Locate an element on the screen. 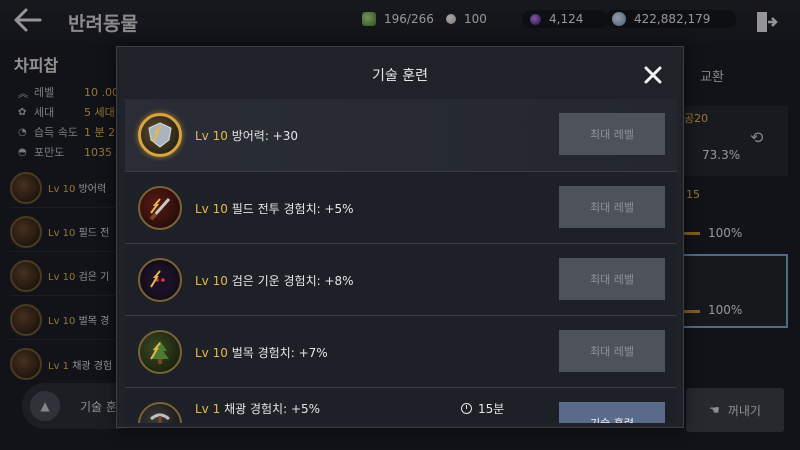 Image resolution: width=800 pixels, height=450 pixels. lumber-skill-icon is located at coordinates (160, 352).